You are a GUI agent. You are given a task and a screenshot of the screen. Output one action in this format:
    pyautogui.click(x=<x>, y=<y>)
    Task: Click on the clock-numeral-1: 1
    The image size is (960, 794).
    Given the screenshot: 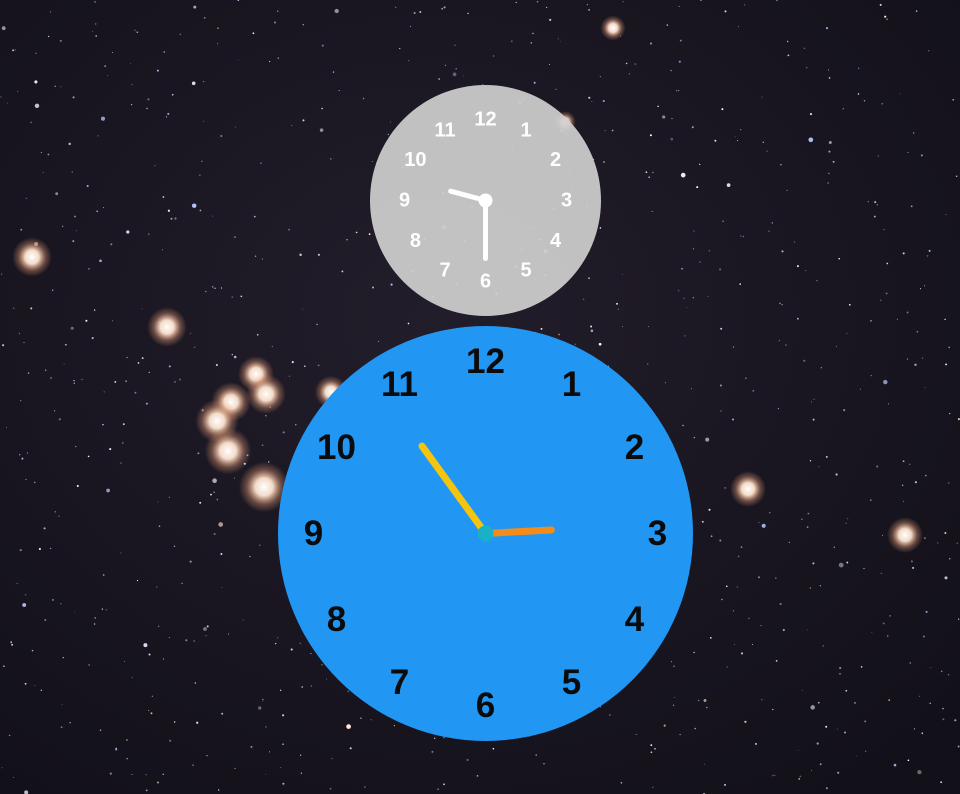 What is the action you would take?
    pyautogui.click(x=525, y=130)
    